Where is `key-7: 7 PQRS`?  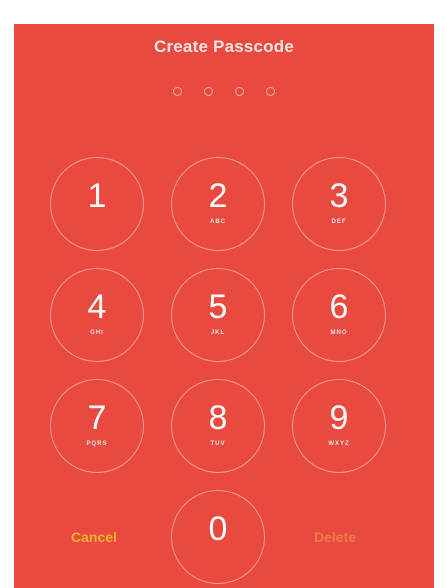
key-7: 7 PQRS is located at coordinates (97, 426).